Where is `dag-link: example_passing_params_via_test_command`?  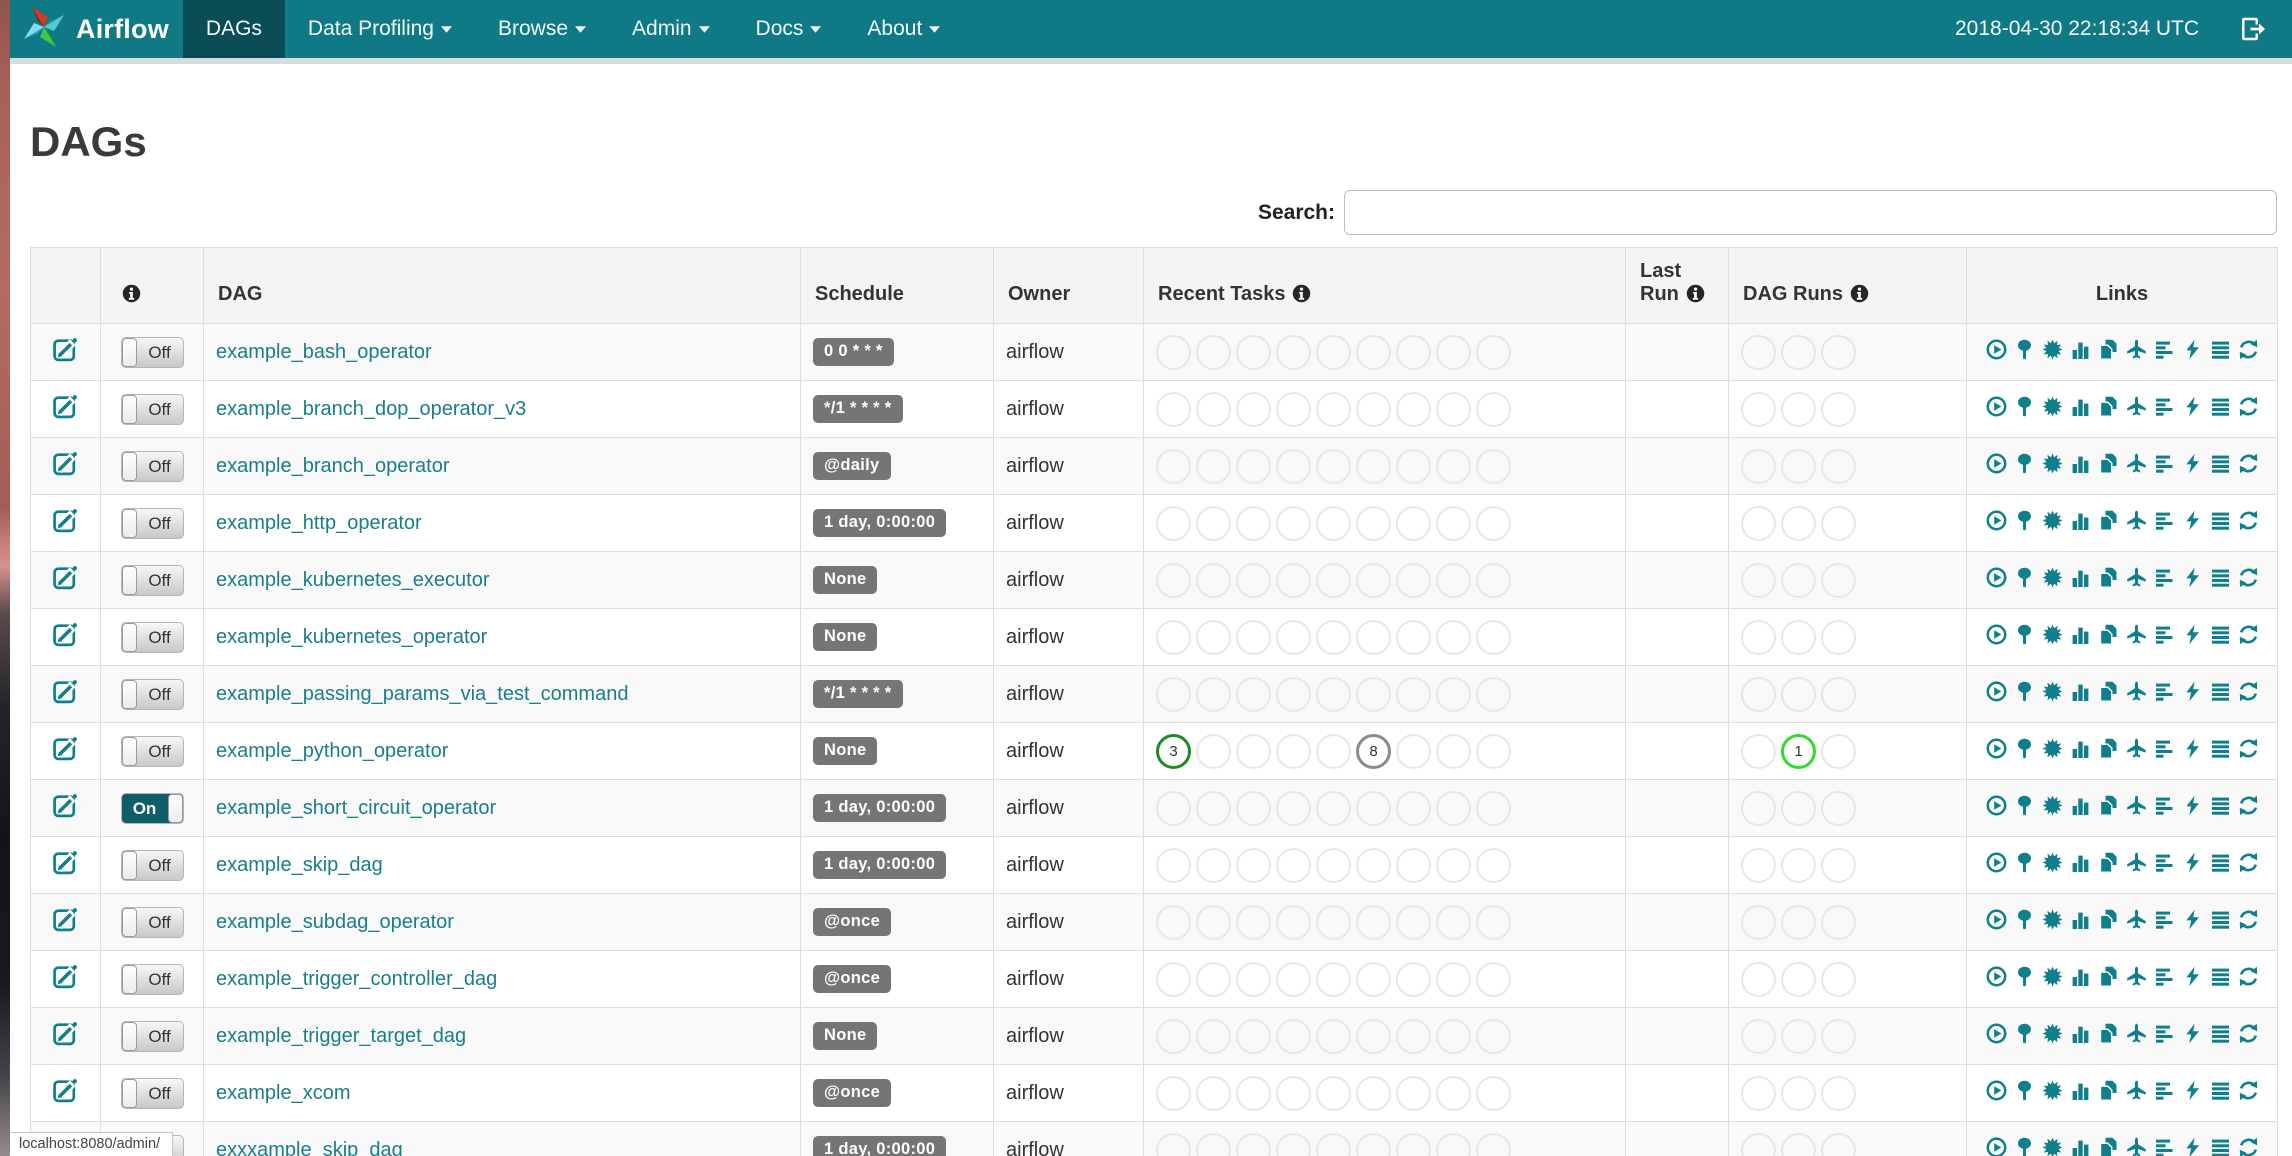
dag-link: example_passing_params_via_test_command is located at coordinates (422, 694).